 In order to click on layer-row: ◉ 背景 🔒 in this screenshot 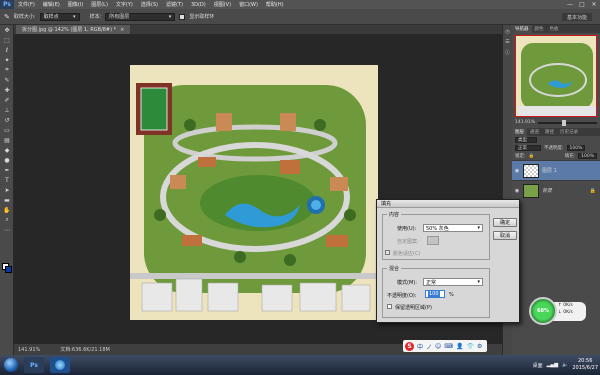, I will do `click(556, 190)`.